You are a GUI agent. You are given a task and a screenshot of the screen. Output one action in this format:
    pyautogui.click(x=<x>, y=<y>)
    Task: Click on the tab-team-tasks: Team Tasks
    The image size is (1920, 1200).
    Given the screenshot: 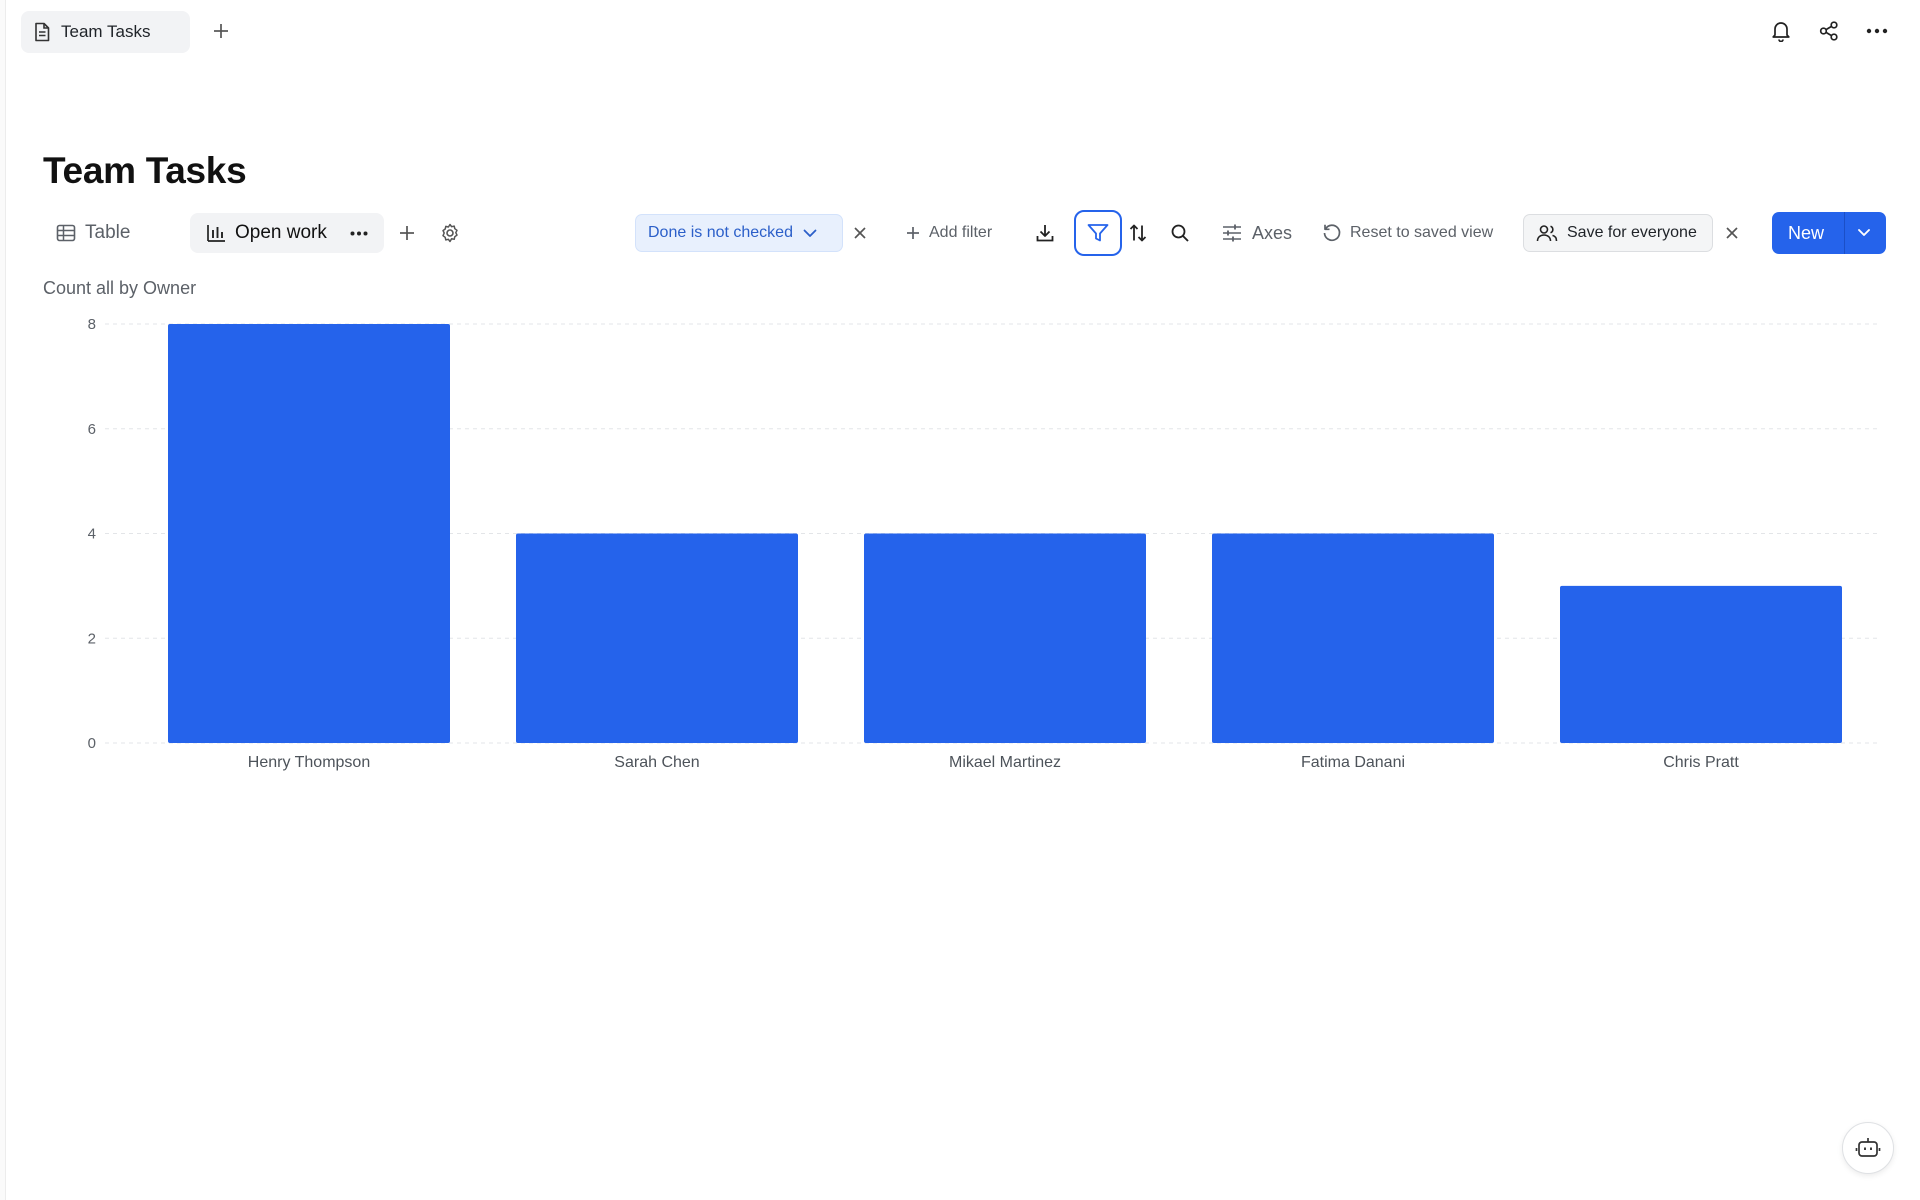 What is the action you would take?
    pyautogui.click(x=105, y=32)
    